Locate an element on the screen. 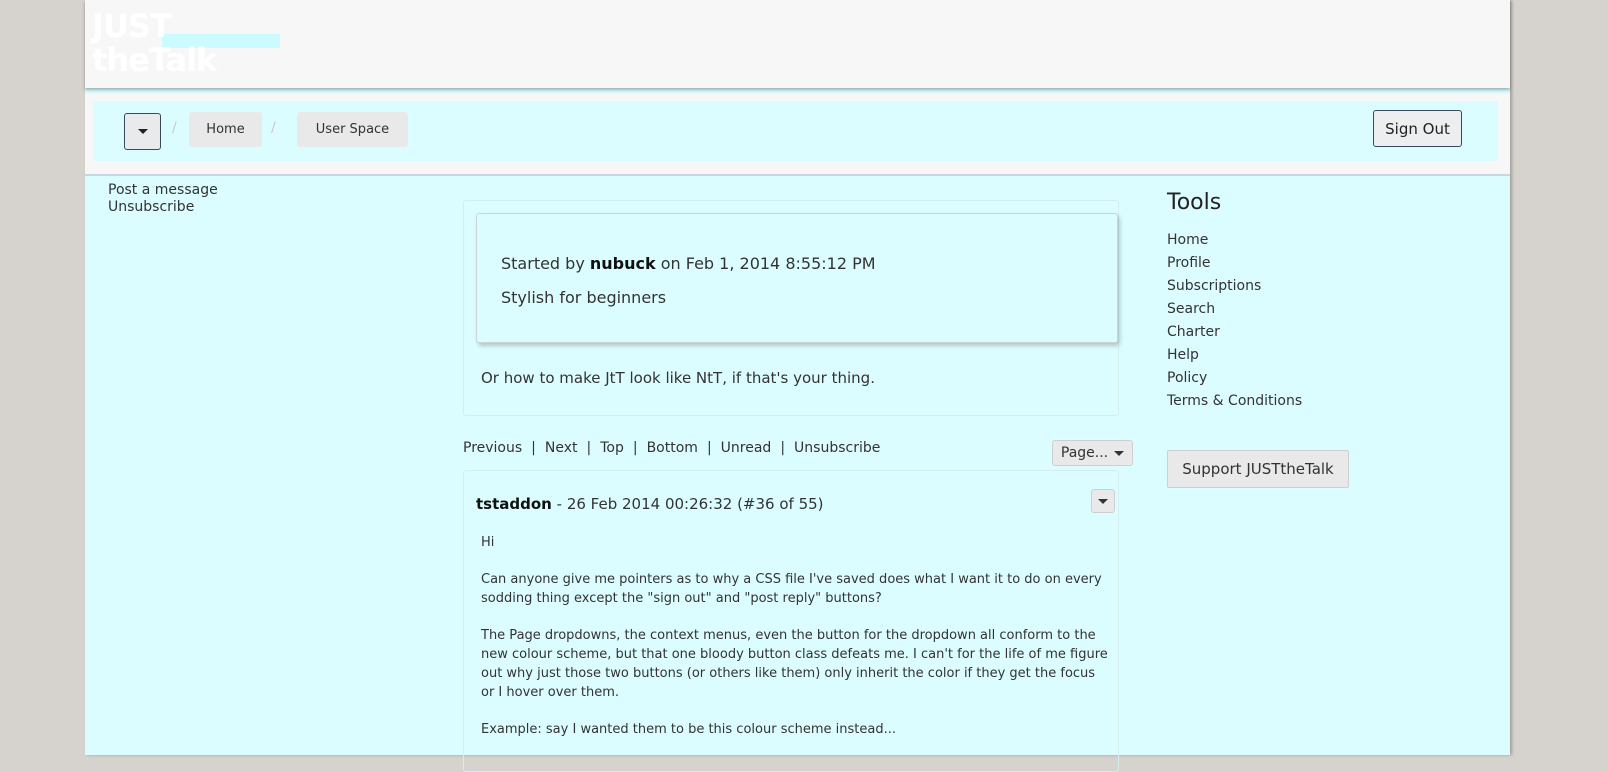 The height and width of the screenshot is (772, 1607). thread-date: on Feb 1, 2014 8:55:12 PM is located at coordinates (768, 263).